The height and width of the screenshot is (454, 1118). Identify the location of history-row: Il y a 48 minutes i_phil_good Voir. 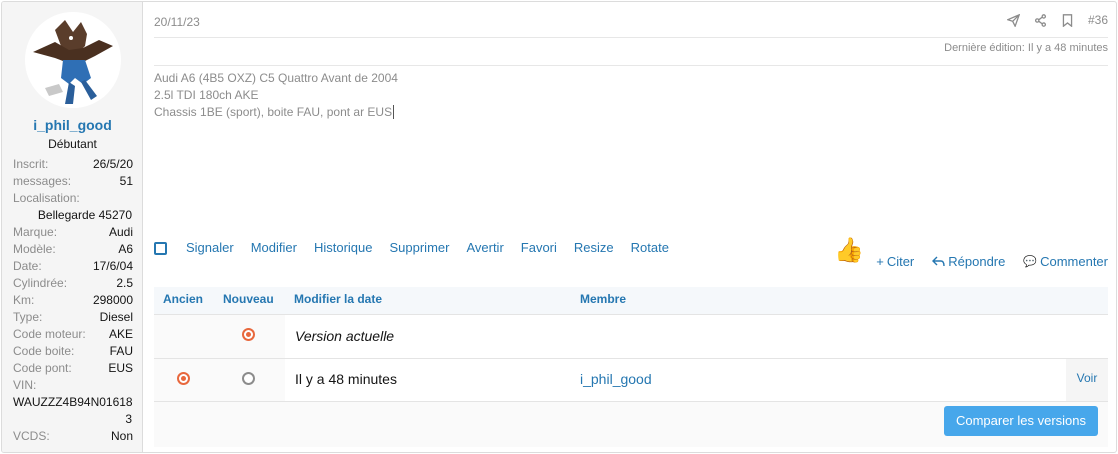
(631, 380).